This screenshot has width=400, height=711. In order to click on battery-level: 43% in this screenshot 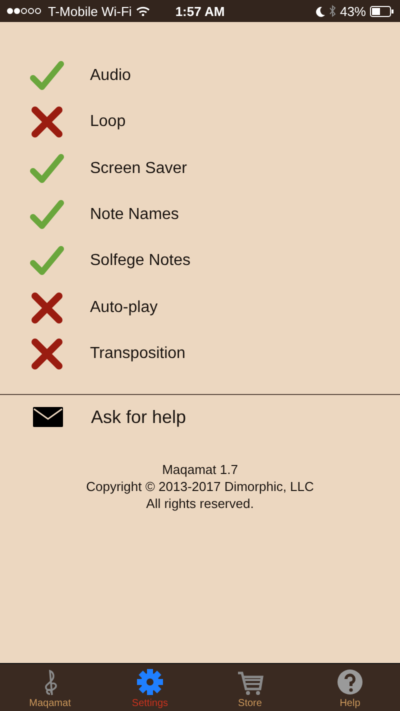, I will do `click(353, 11)`.